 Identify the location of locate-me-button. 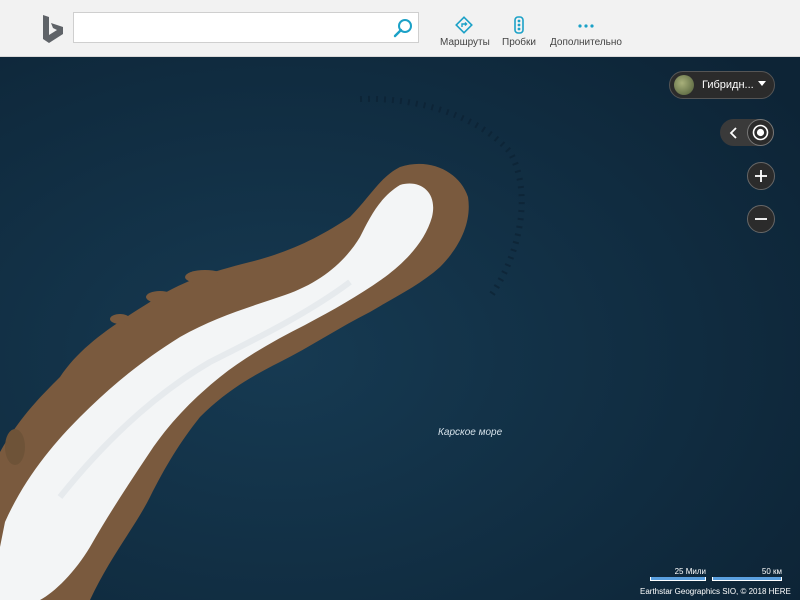
(760, 132).